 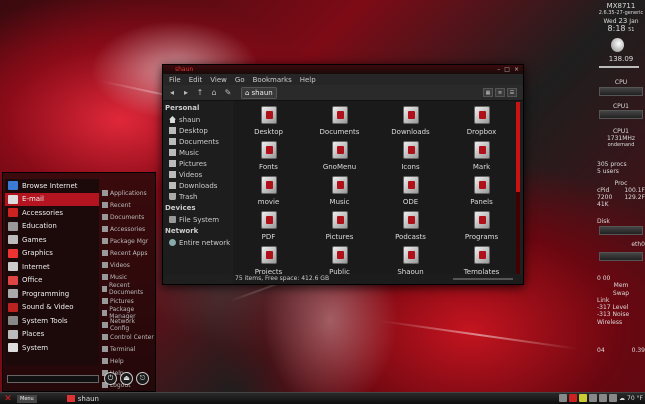 What do you see at coordinates (126, 378) in the screenshot?
I see `lock-icon: ⏏` at bounding box center [126, 378].